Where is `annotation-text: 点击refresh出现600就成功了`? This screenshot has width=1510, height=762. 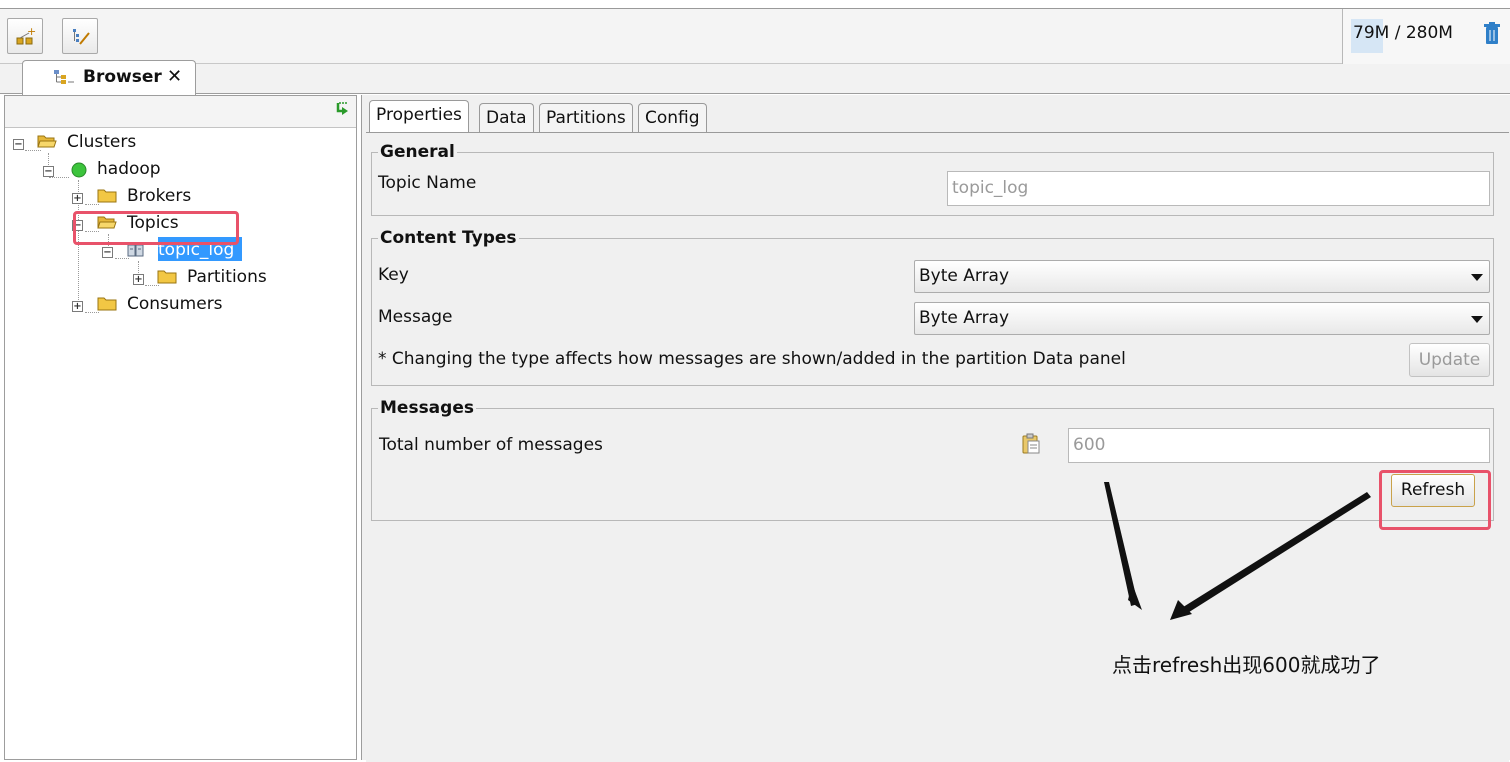 annotation-text: 点击refresh出现600就成功了 is located at coordinates (1246, 665).